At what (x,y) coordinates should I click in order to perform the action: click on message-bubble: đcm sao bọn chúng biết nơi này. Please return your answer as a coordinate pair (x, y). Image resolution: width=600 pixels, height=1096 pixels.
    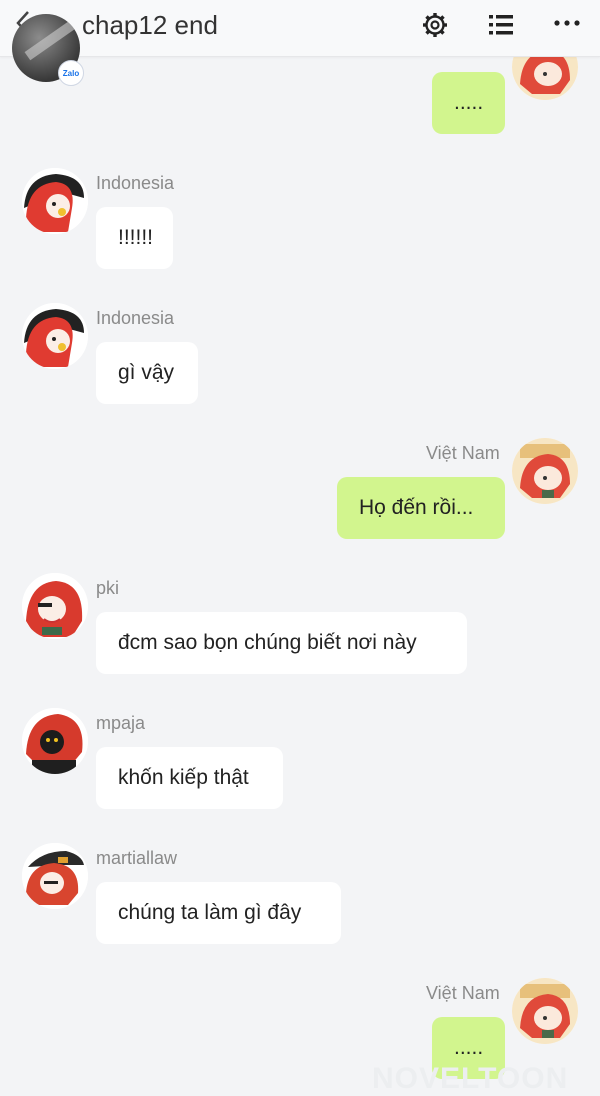
    Looking at the image, I should click on (281, 643).